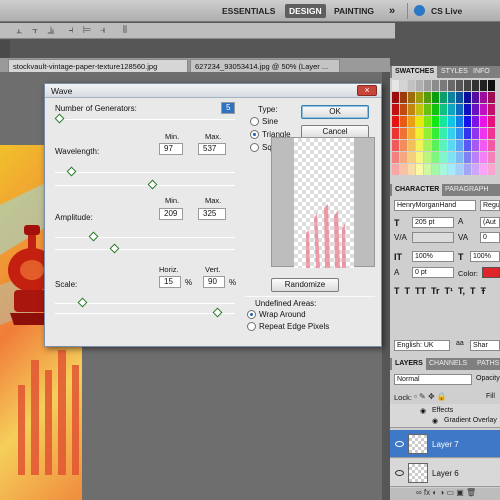 This screenshot has height=500, width=500. What do you see at coordinates (214, 282) in the screenshot?
I see `scale-vert-input: 90` at bounding box center [214, 282].